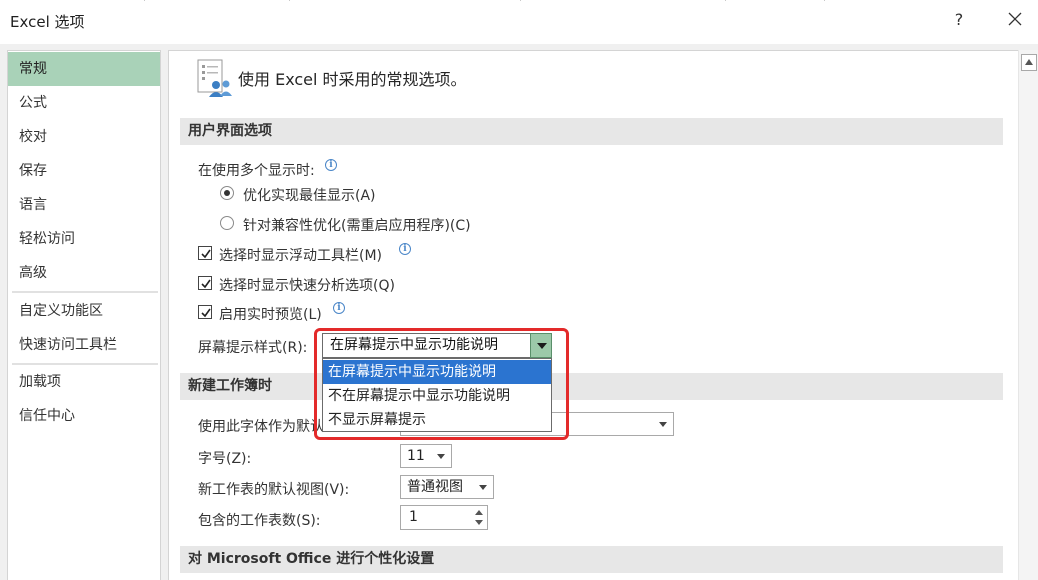  Describe the element at coordinates (84, 137) in the screenshot. I see `sidebar-item-proofing: 校对` at that location.